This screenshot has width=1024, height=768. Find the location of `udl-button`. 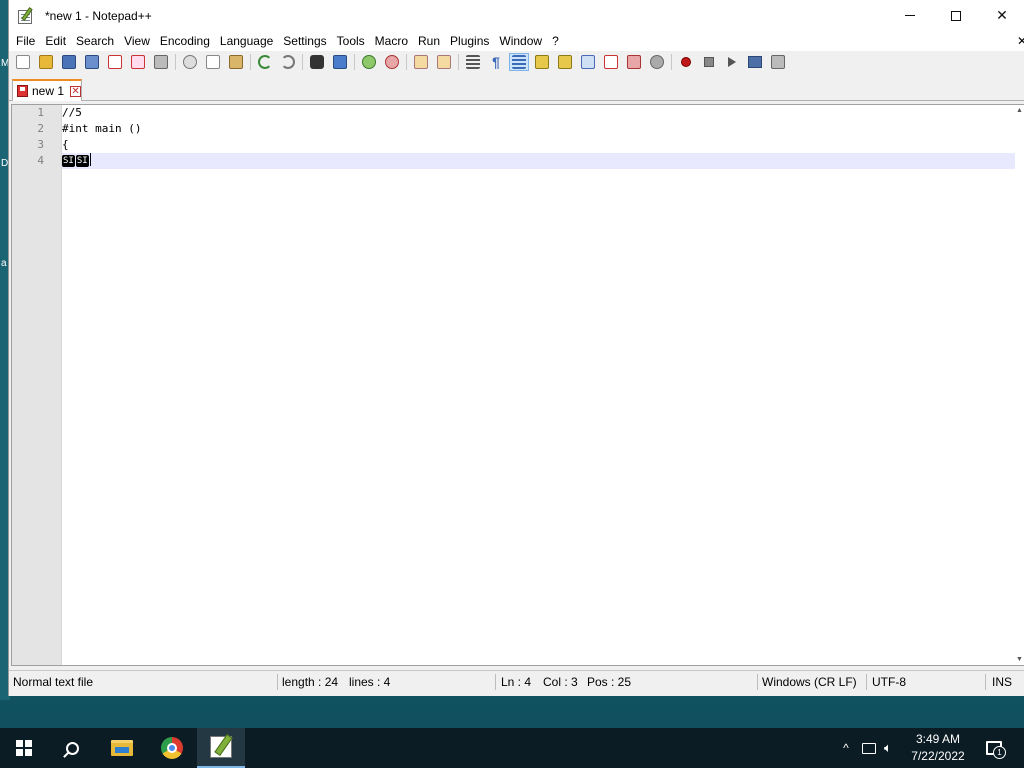

udl-button is located at coordinates (542, 62).